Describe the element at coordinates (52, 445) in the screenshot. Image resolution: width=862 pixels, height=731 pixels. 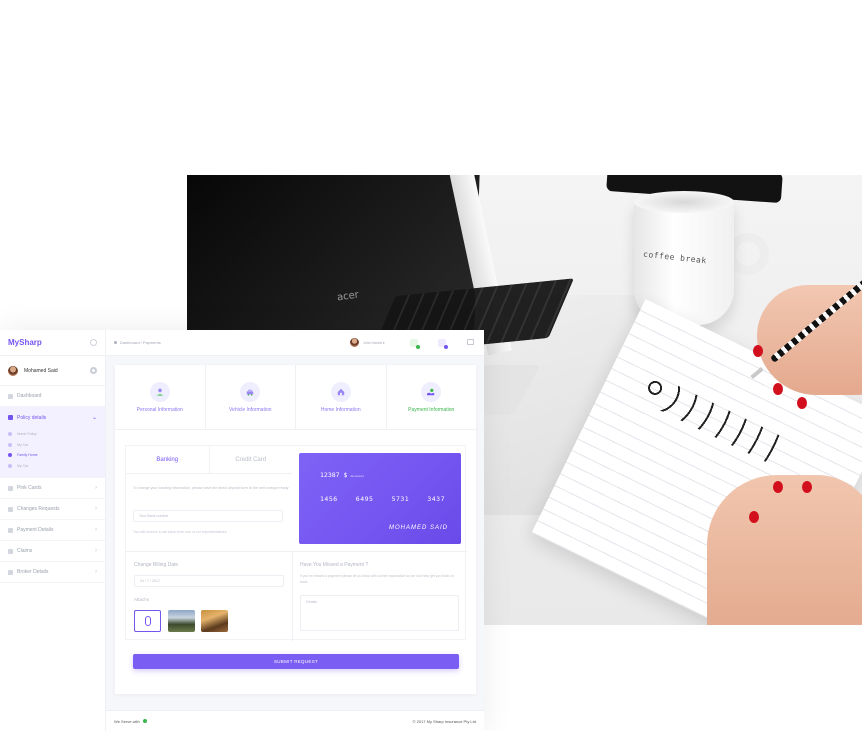
I see `submenu-item-my-car: My Car` at that location.